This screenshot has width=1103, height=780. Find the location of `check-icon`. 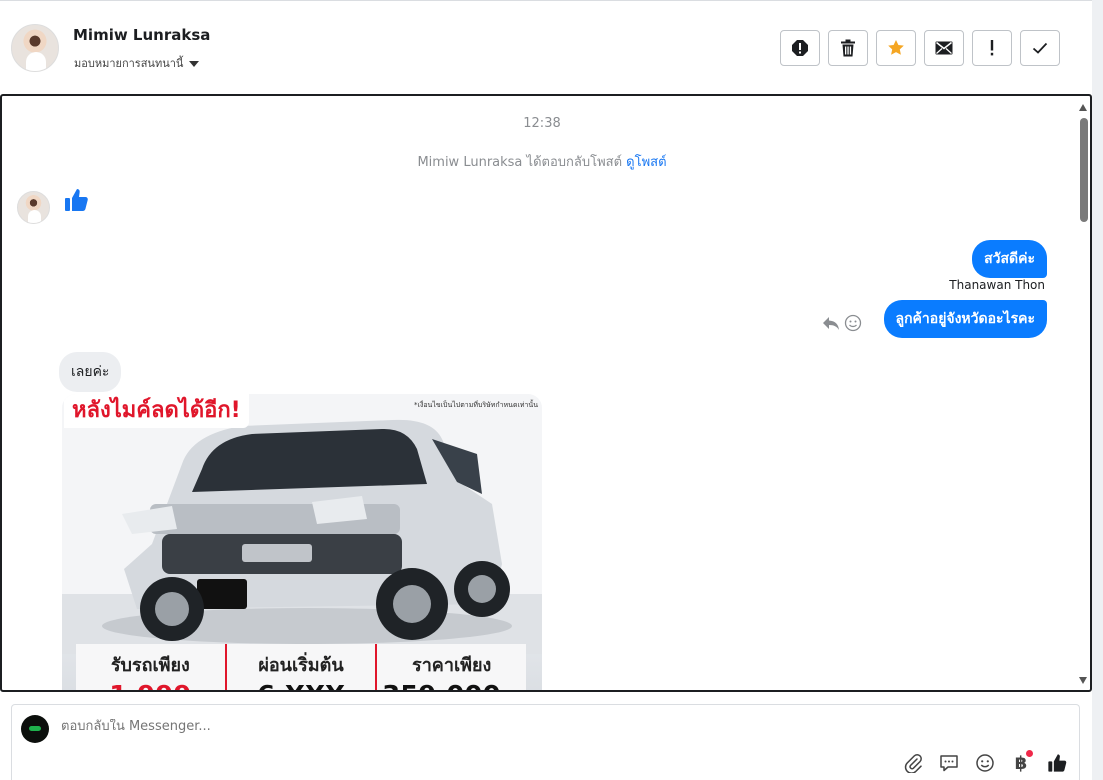

check-icon is located at coordinates (1040, 48).